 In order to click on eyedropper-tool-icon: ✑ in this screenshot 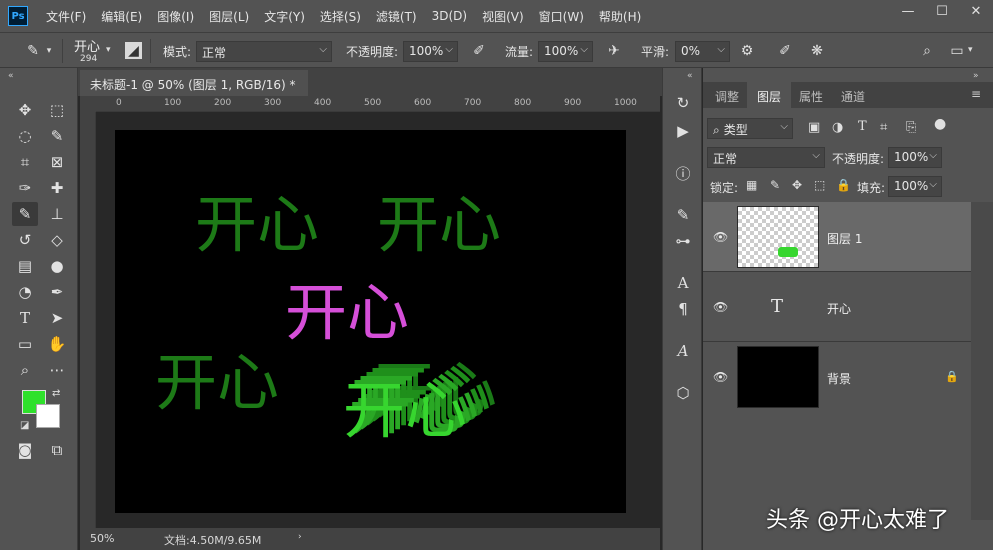, I will do `click(25, 188)`.